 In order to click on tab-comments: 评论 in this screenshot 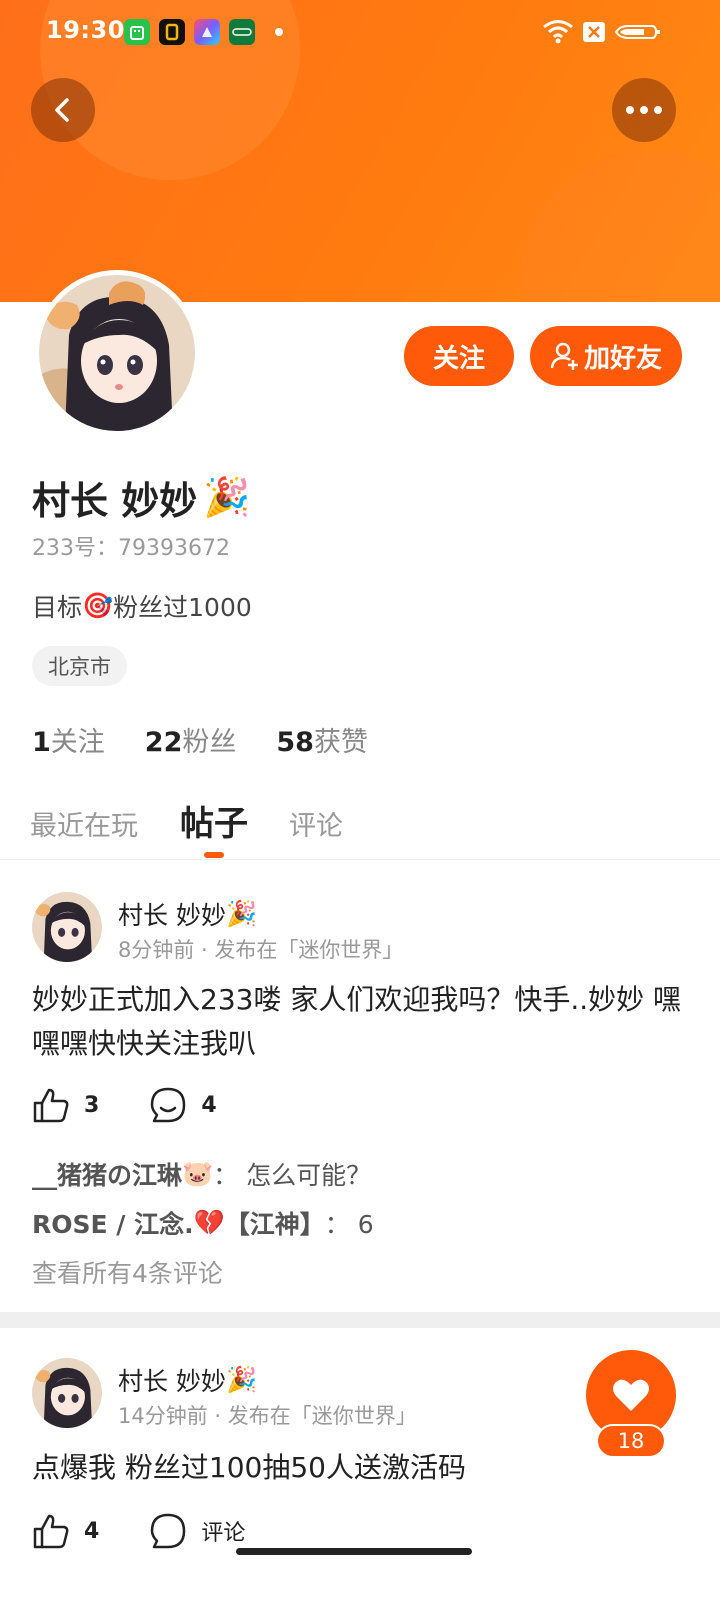, I will do `click(316, 823)`.